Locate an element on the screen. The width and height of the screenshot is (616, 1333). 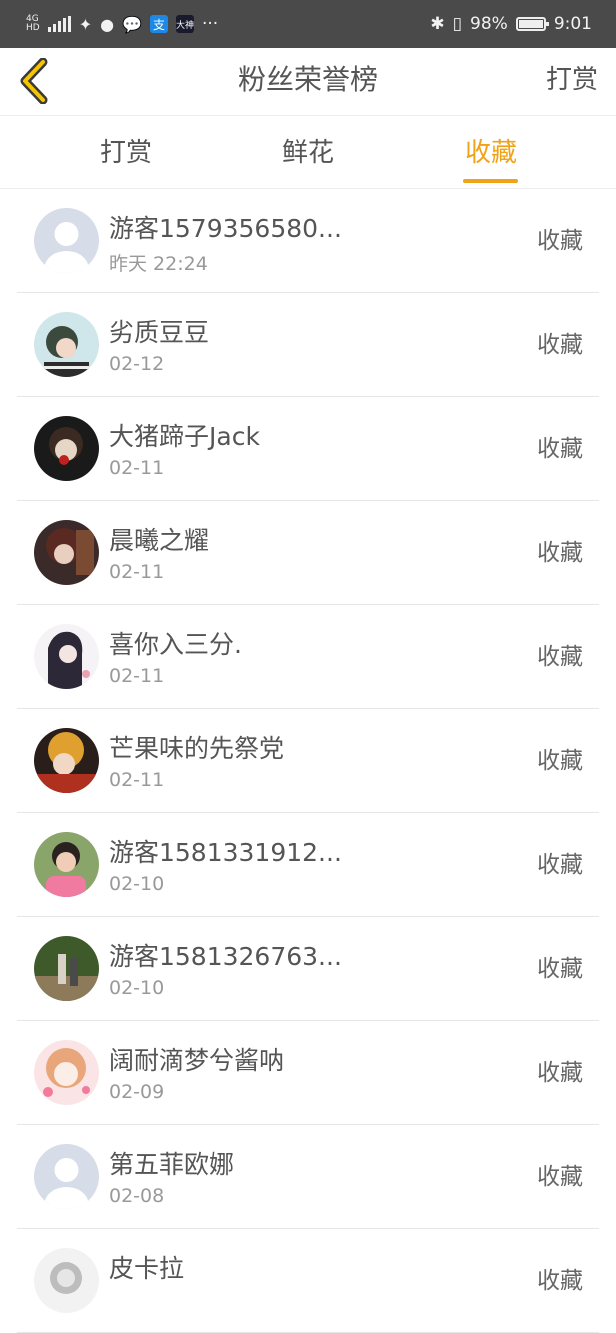
tab-flowers: 鲜花 is located at coordinates (308, 153).